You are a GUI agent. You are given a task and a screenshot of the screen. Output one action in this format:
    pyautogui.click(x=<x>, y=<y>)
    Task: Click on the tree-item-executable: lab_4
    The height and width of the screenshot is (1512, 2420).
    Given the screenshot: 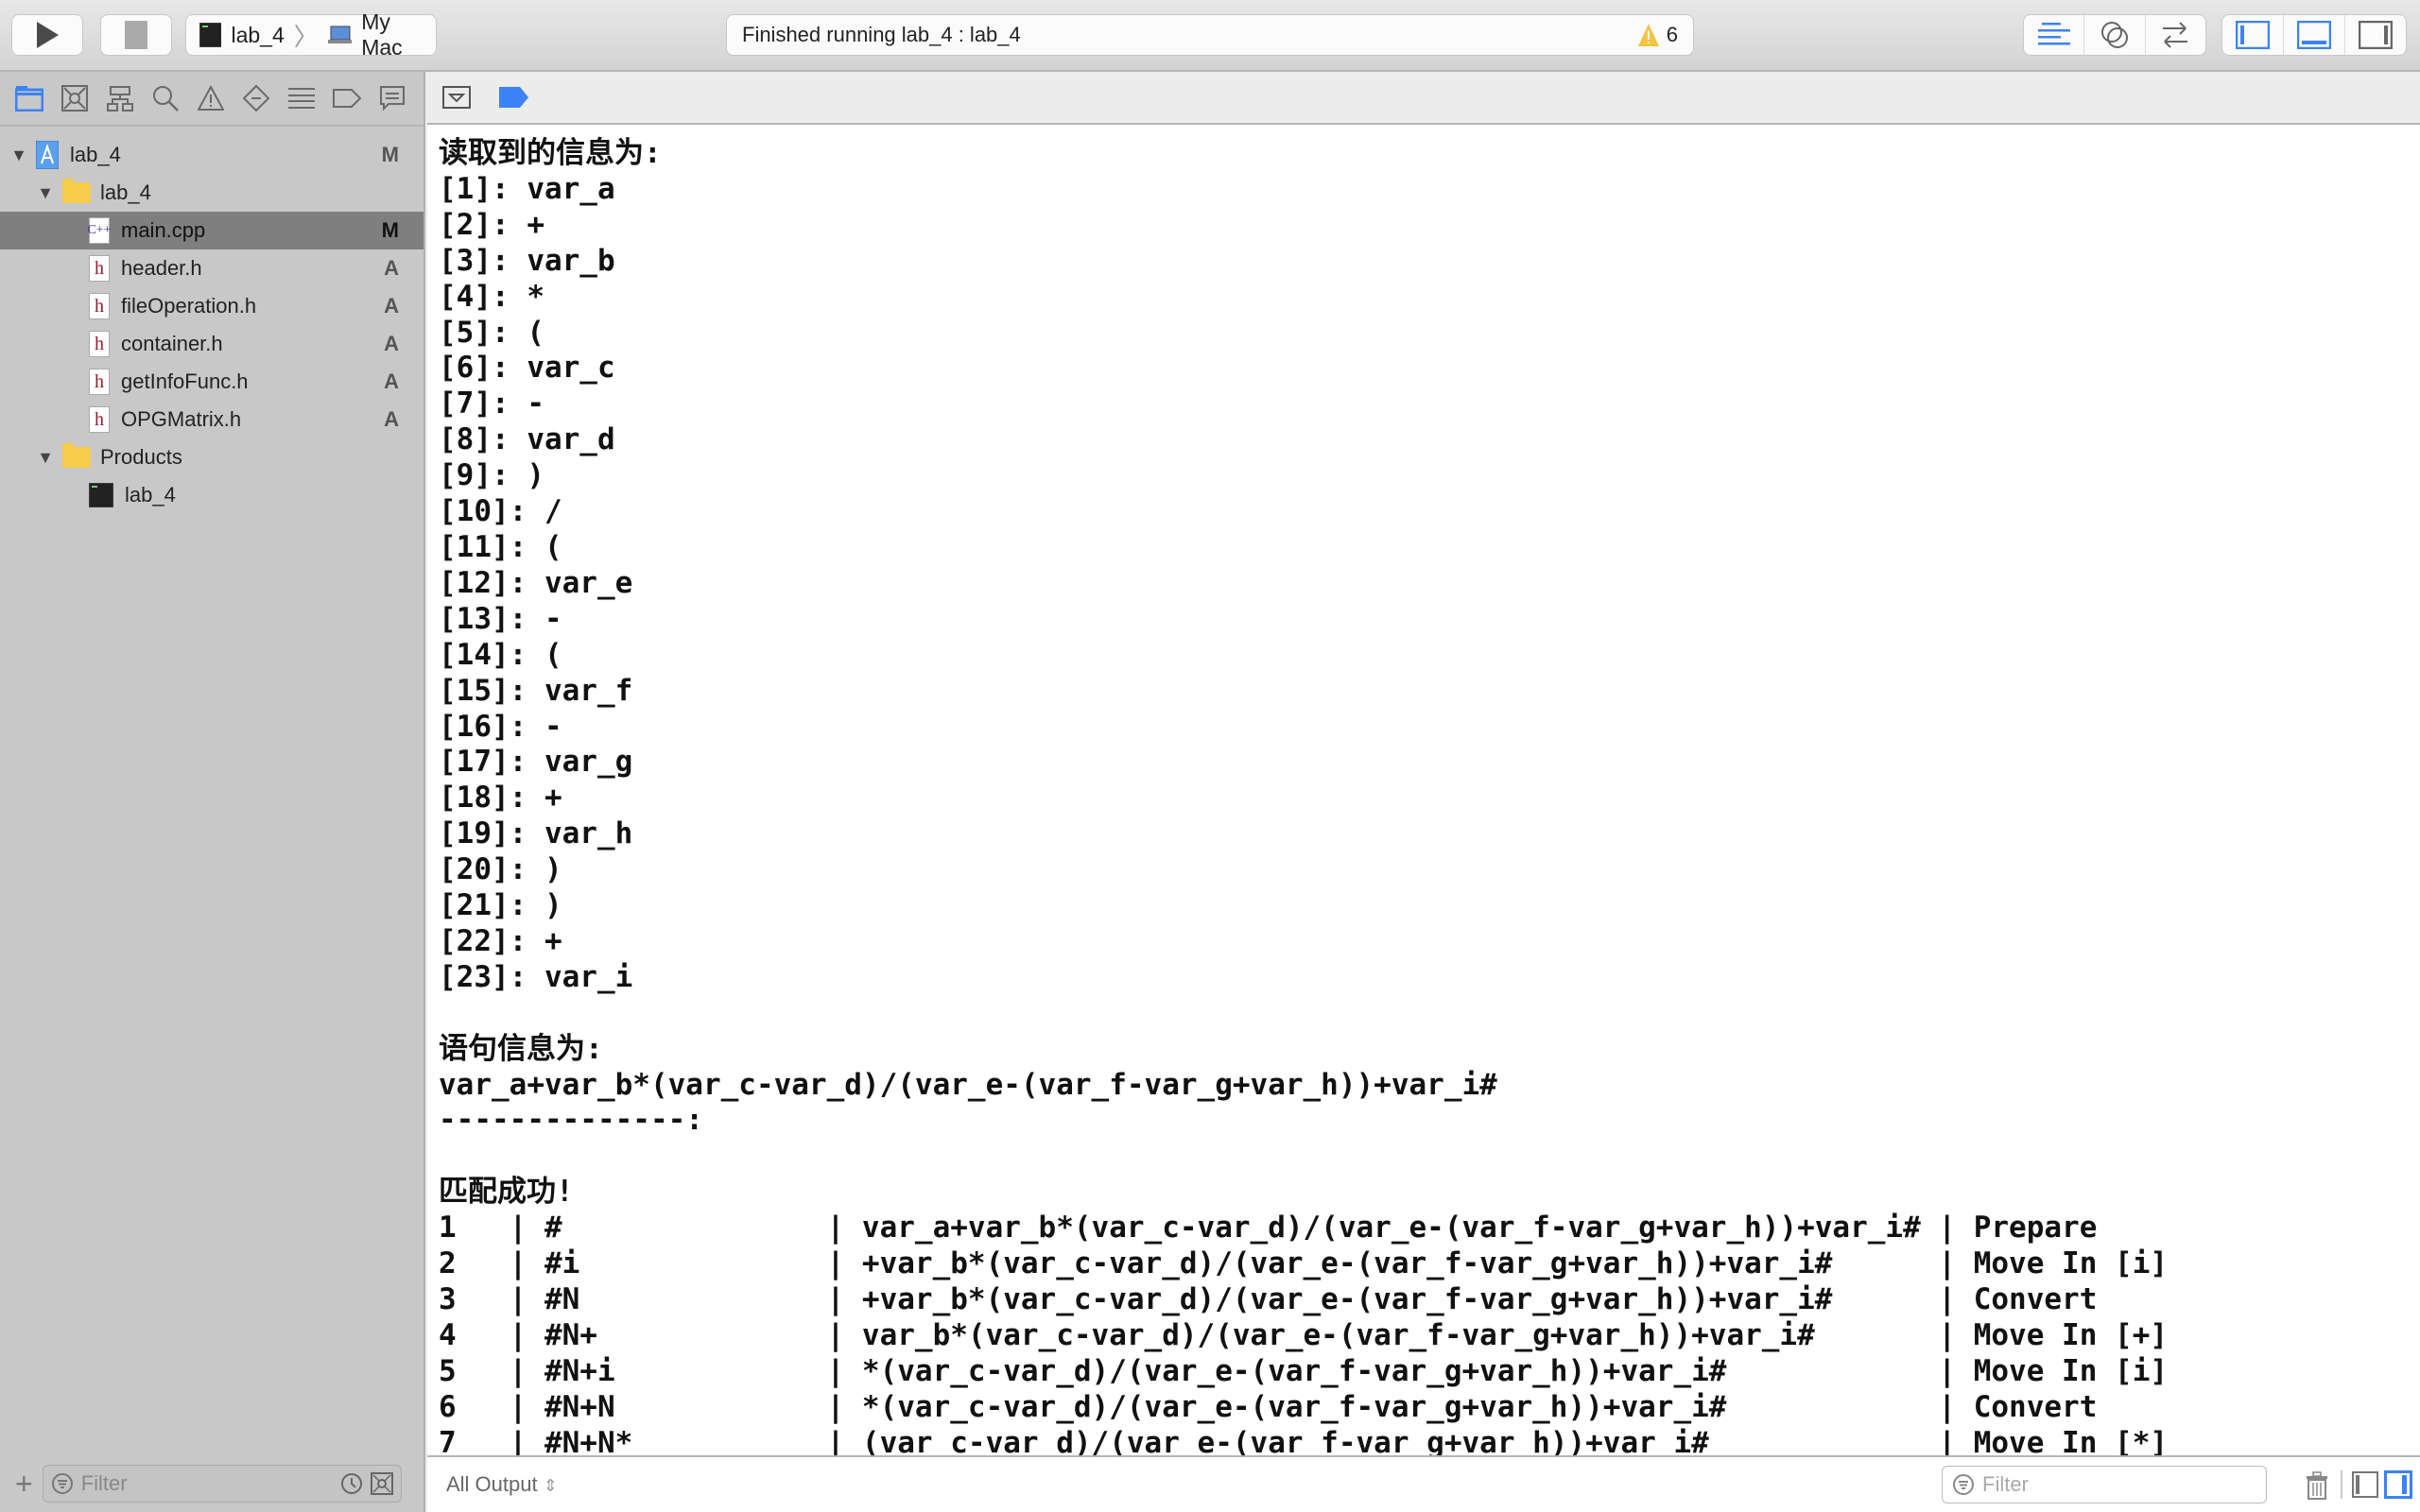 What is the action you would take?
    pyautogui.click(x=212, y=495)
    